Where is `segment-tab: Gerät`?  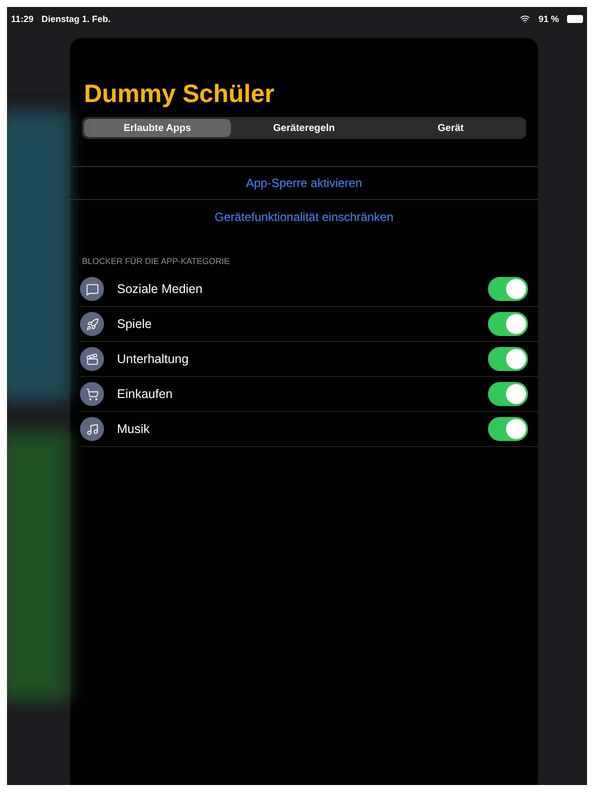
segment-tab: Gerät is located at coordinates (450, 128).